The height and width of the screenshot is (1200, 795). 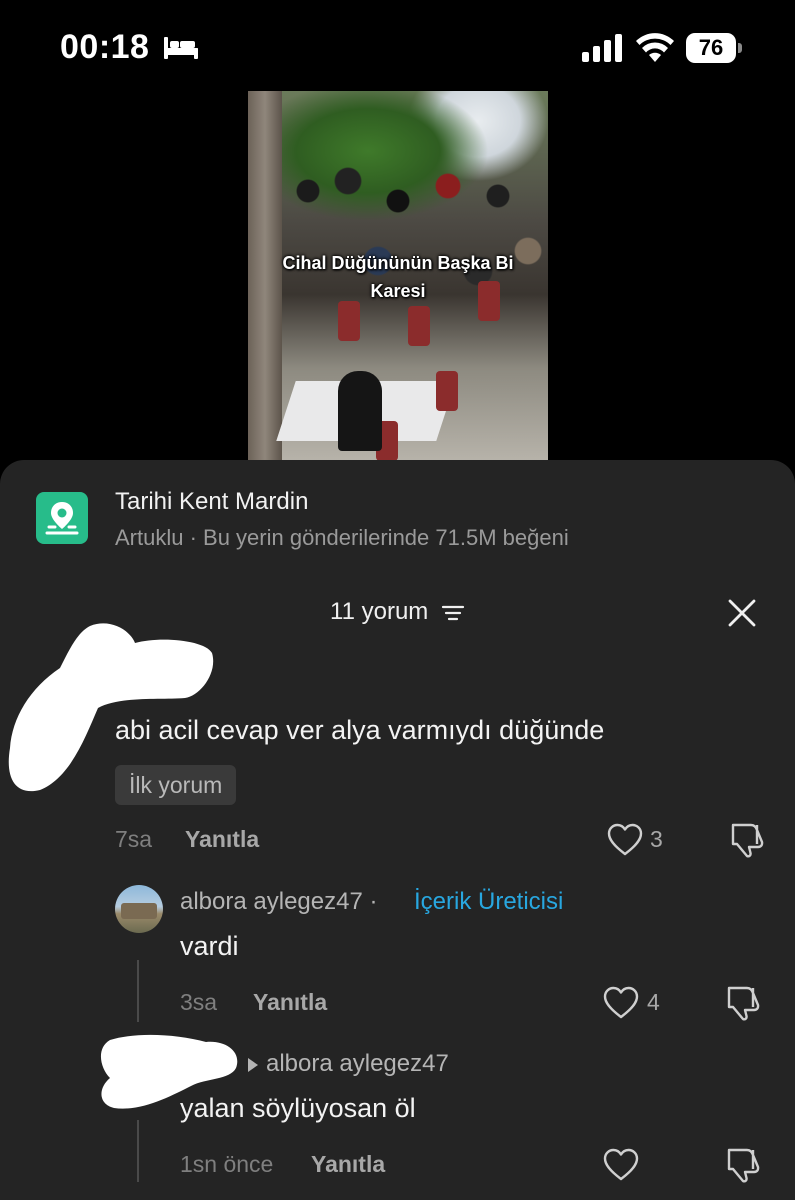 What do you see at coordinates (489, 901) in the screenshot?
I see `creator-tag: İçerik Üreticisi` at bounding box center [489, 901].